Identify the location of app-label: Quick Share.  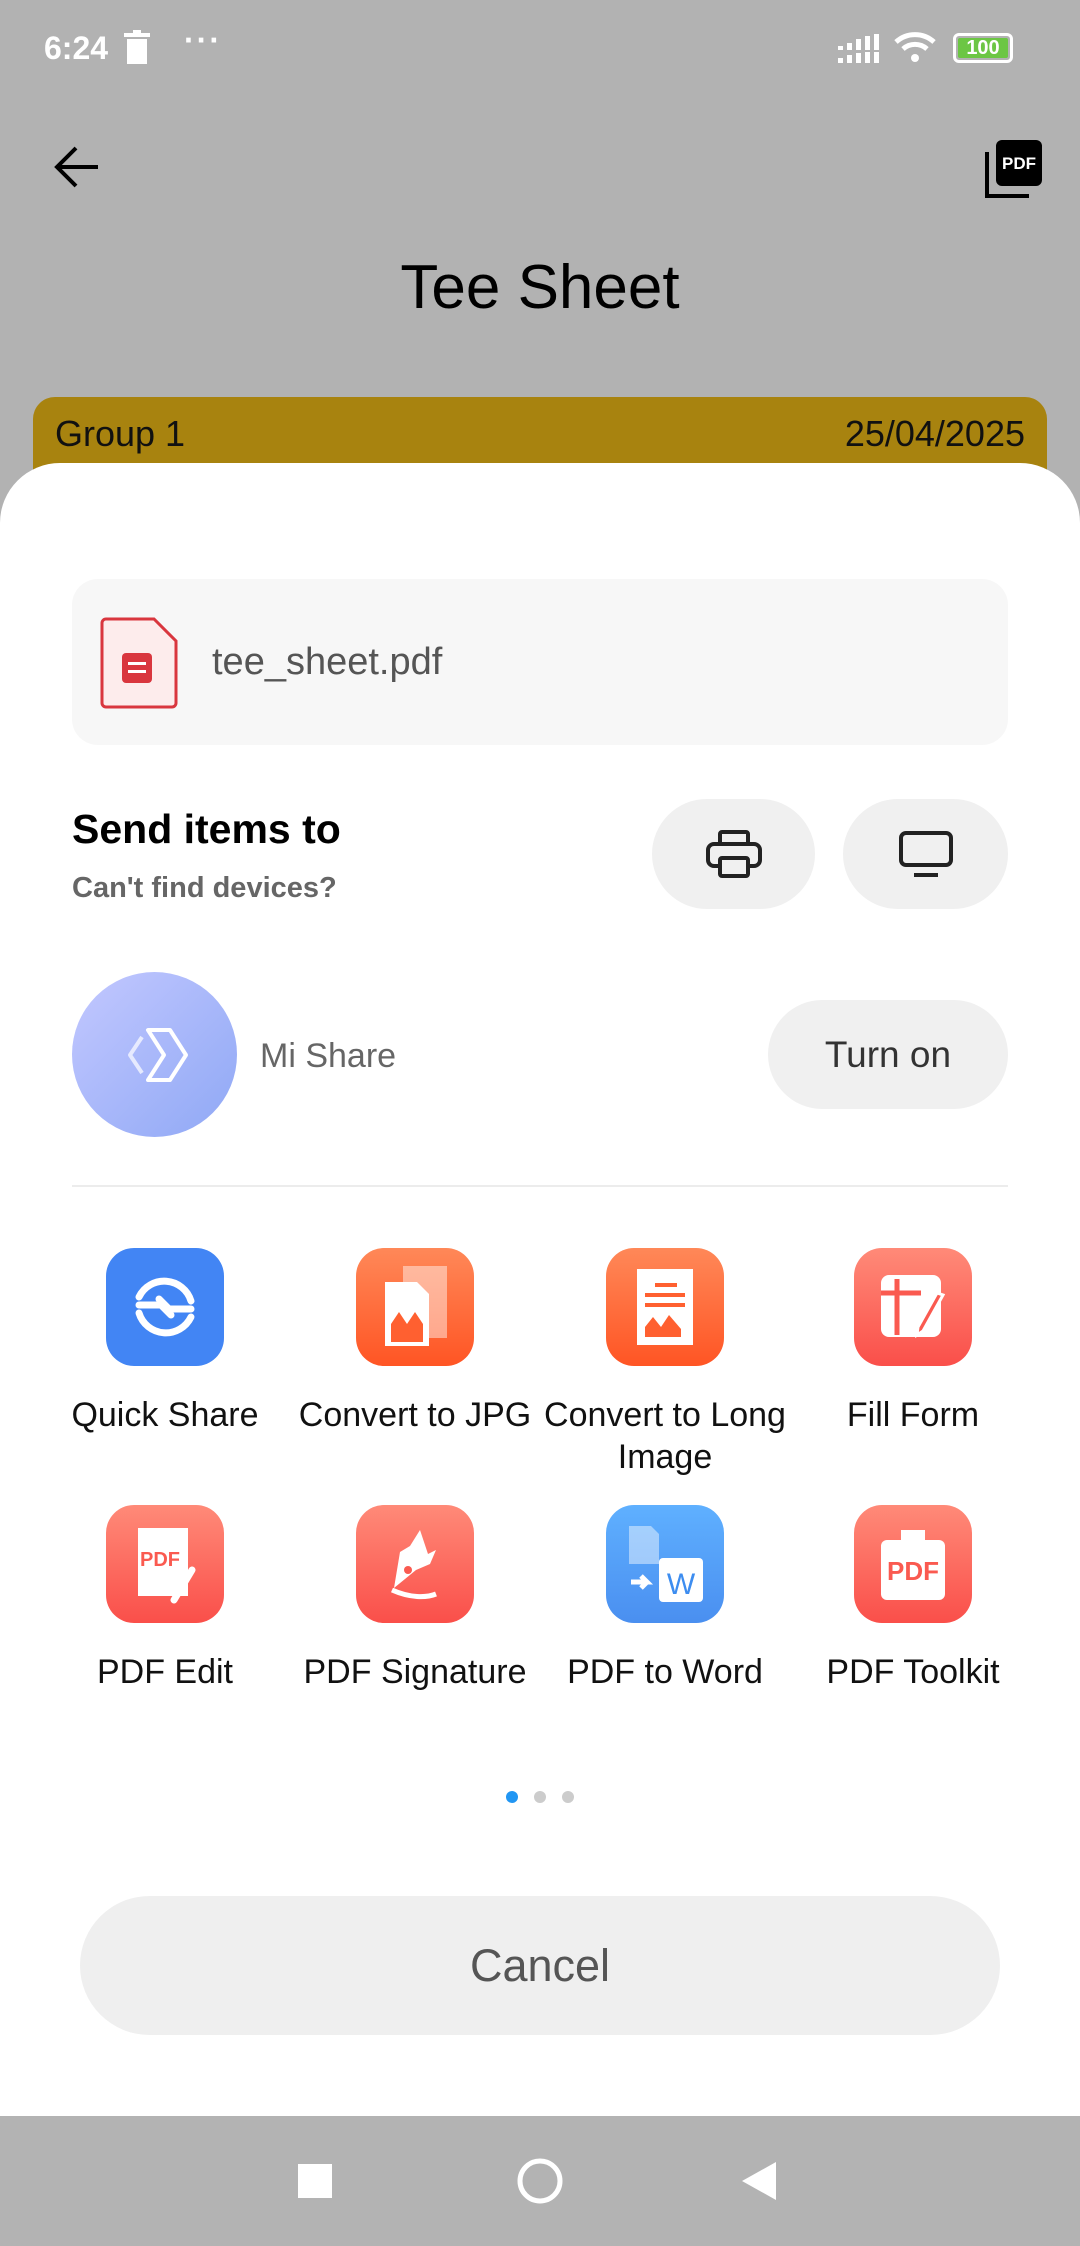
(165, 1415).